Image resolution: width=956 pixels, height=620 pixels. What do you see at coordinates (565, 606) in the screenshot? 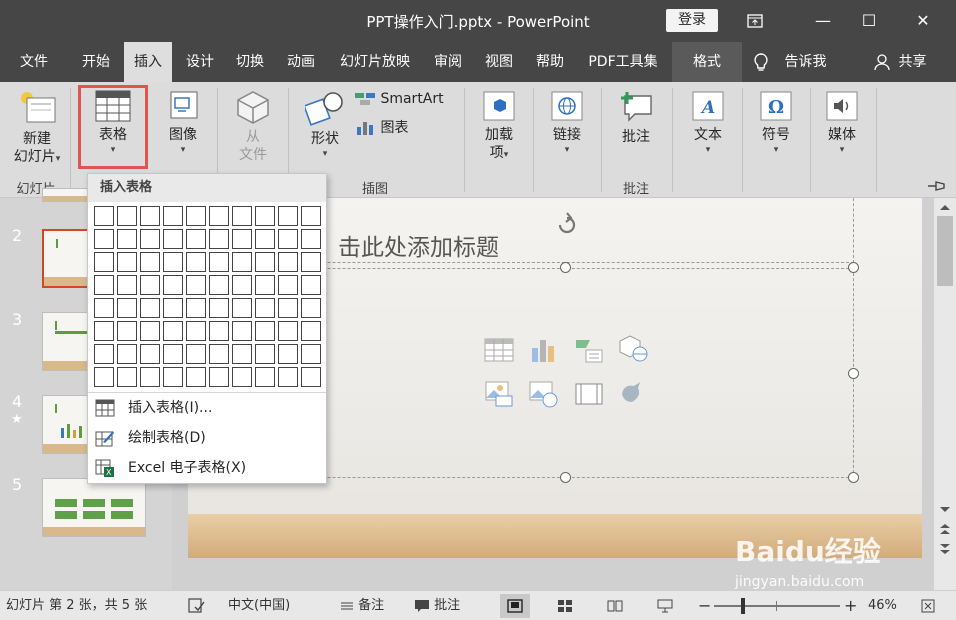
I see `slide-sorter-view-button` at bounding box center [565, 606].